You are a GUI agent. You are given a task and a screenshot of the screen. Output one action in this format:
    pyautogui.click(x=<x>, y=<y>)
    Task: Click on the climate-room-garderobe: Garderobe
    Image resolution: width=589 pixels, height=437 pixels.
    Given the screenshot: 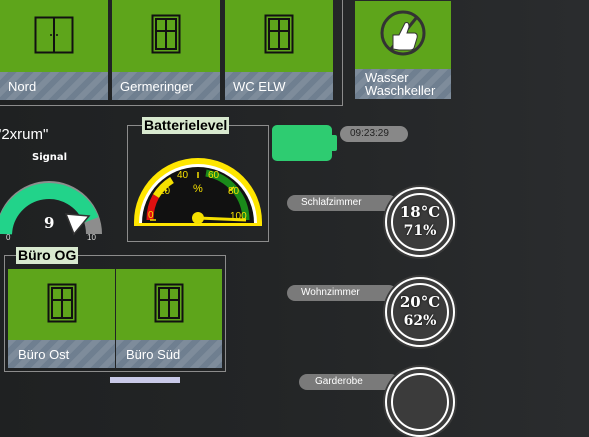 What is the action you would take?
    pyautogui.click(x=349, y=382)
    